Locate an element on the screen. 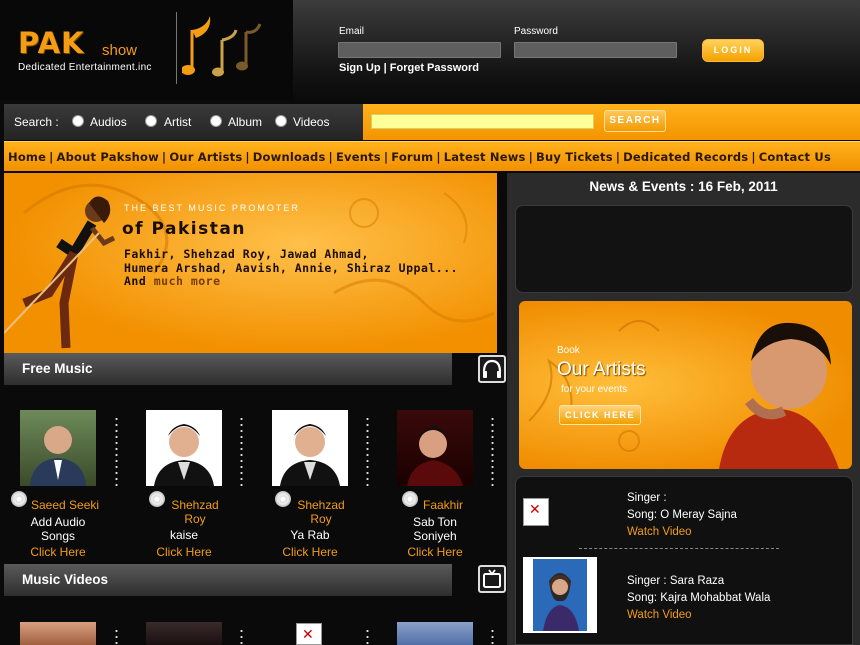 Image resolution: width=860 pixels, height=645 pixels. signup-link: Sign Up is located at coordinates (360, 68).